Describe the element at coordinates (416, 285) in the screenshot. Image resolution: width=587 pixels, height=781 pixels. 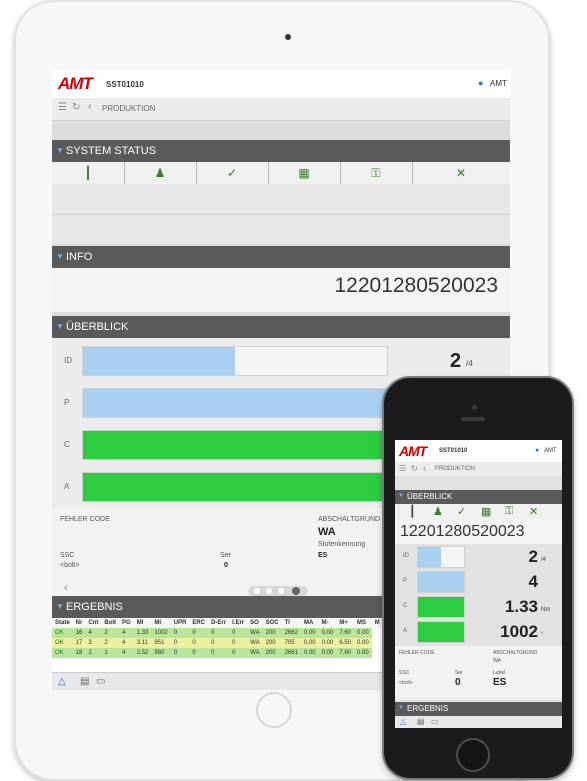
I see `info-value: 12201280520023` at that location.